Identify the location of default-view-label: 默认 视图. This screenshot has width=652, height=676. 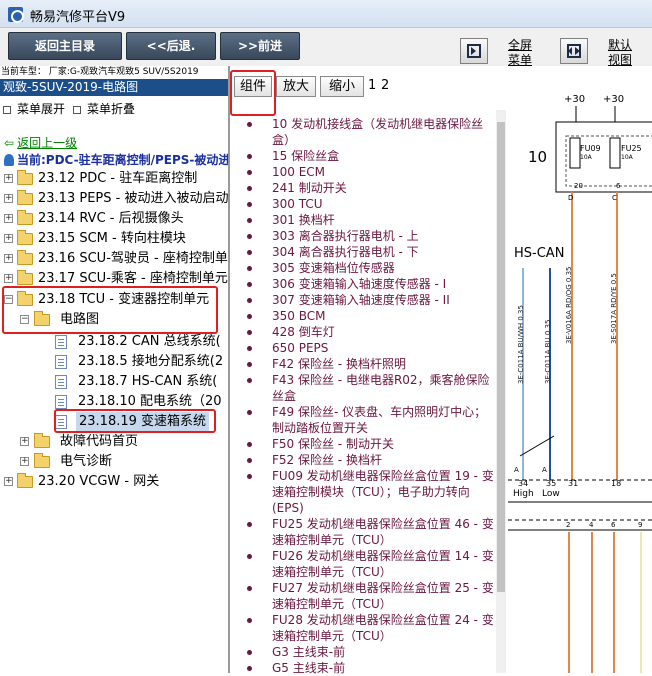
(620, 53).